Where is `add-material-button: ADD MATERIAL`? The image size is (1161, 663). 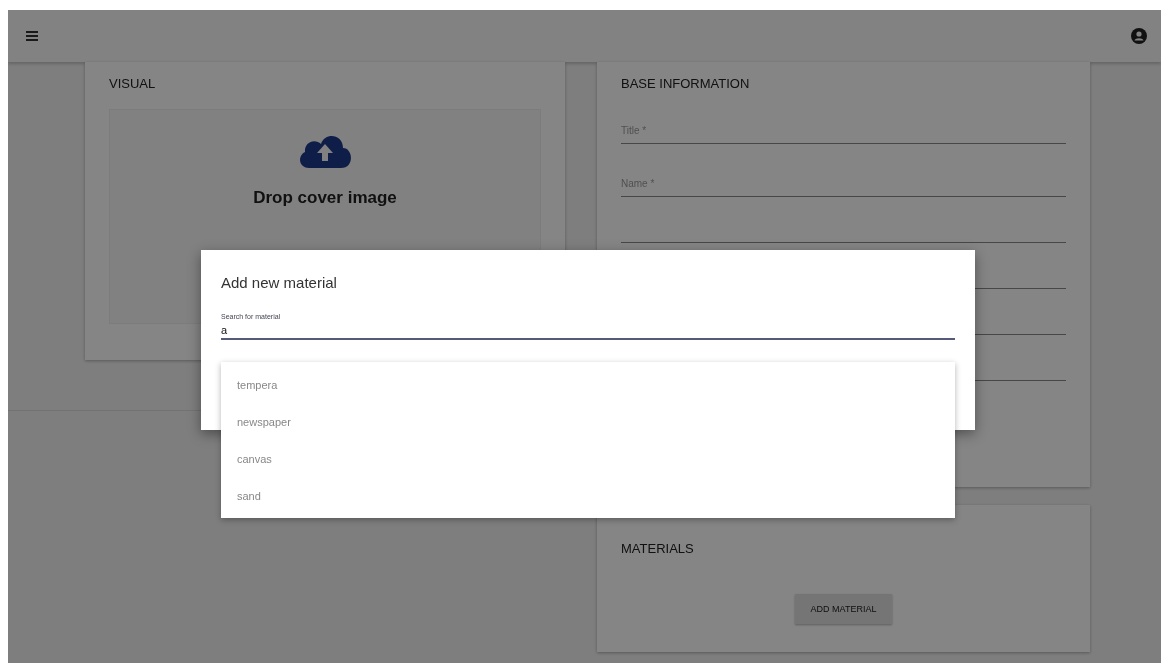
add-material-button: ADD MATERIAL is located at coordinates (843, 609).